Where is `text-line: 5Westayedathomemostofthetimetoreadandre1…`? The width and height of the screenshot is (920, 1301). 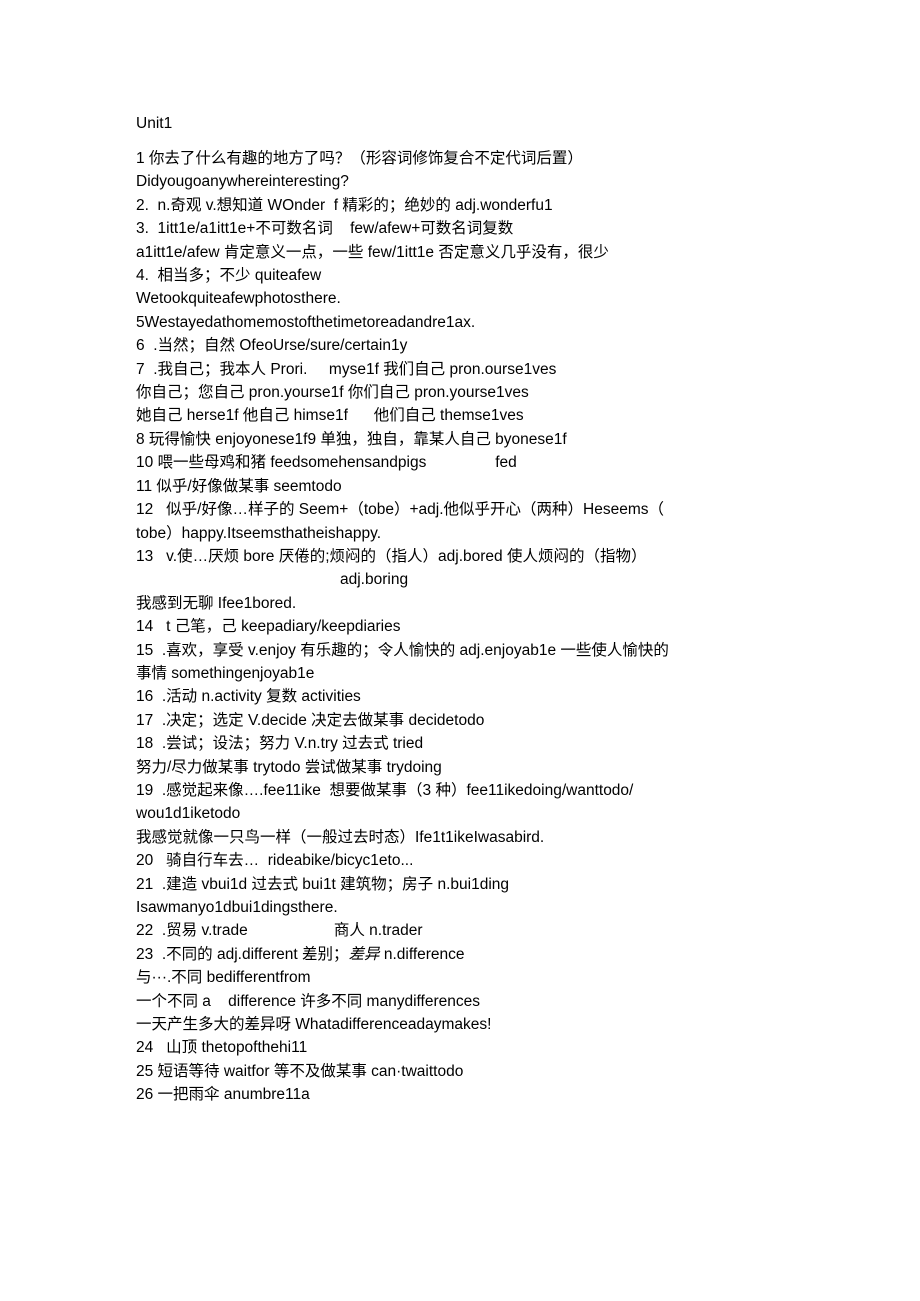 text-line: 5Westayedathomemostofthetimetoreadandre1… is located at coordinates (306, 322).